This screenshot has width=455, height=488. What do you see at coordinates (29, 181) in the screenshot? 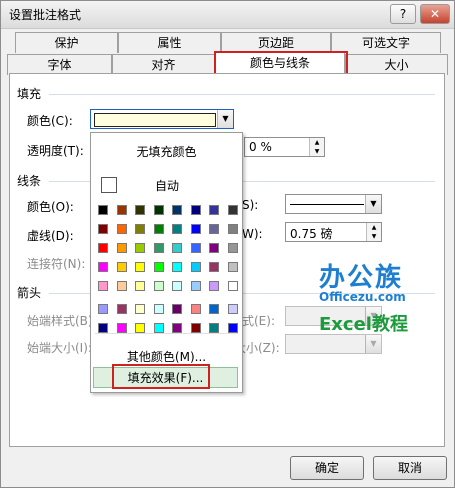
I see `line-section-label: 线条` at bounding box center [29, 181].